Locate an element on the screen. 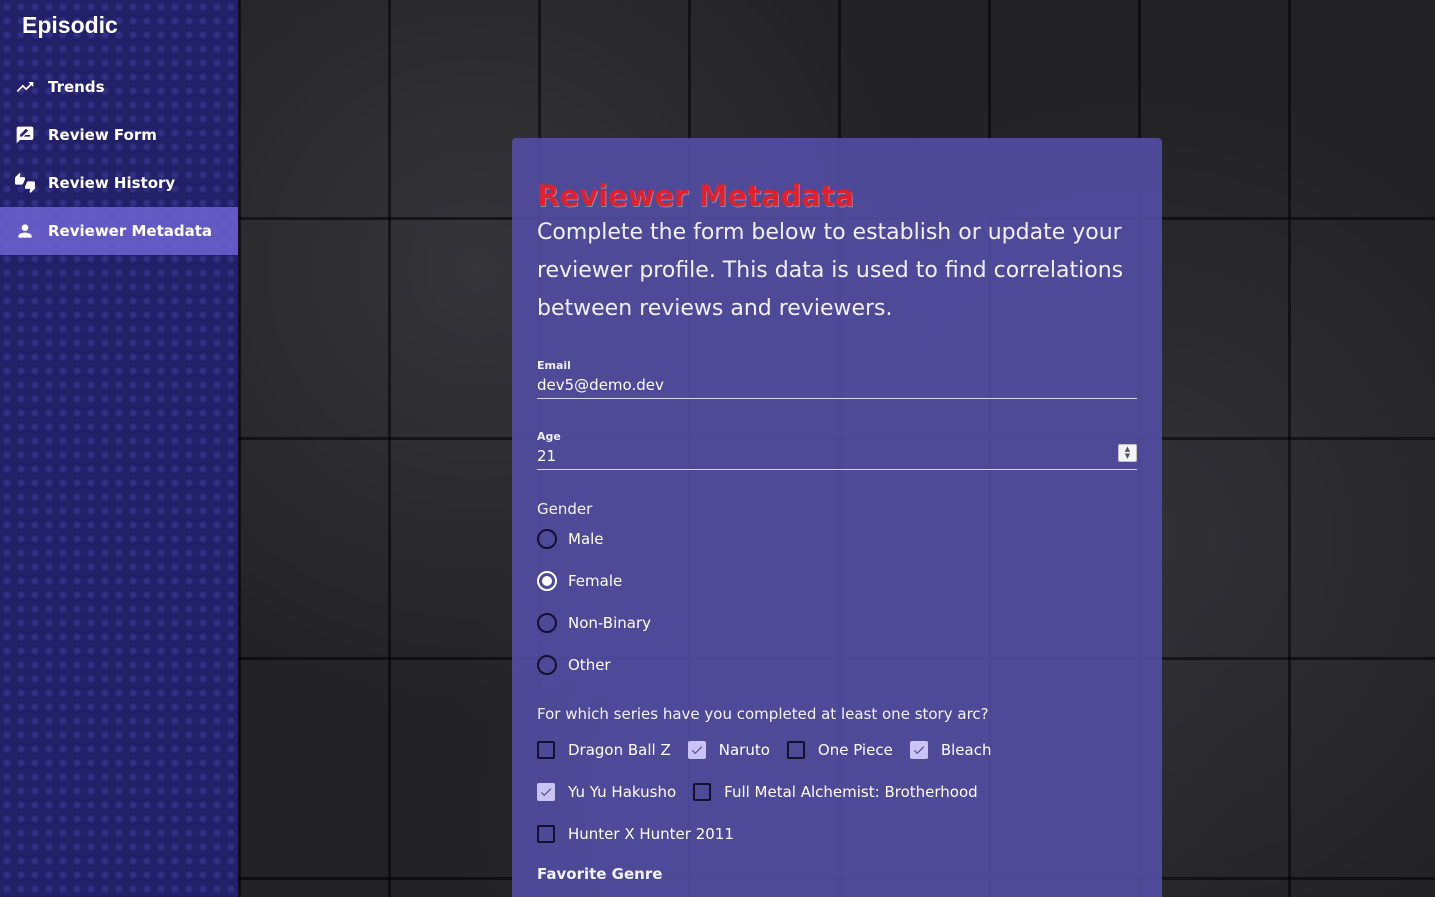  thumbs-up-down-icon is located at coordinates (25, 183).